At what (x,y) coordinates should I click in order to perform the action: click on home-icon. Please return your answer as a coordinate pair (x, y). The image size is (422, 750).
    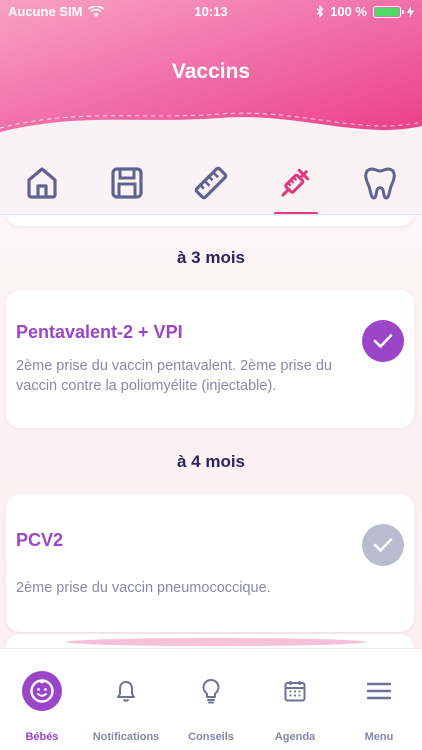
    Looking at the image, I should click on (42, 183).